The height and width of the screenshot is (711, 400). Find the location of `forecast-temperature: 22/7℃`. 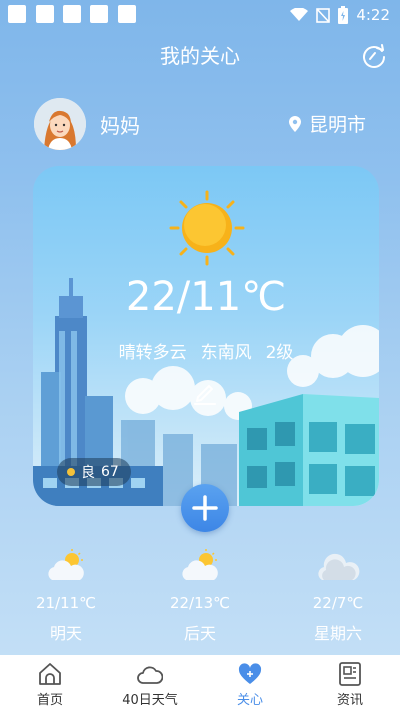

forecast-temperature: 22/7℃ is located at coordinates (338, 603).